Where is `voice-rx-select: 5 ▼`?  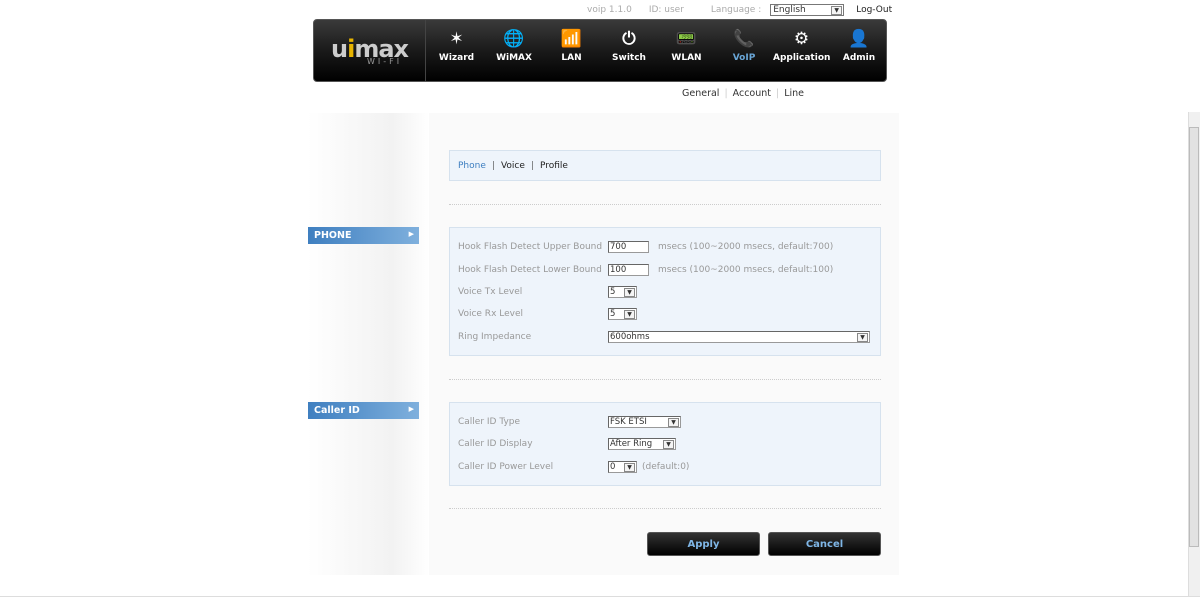 voice-rx-select: 5 ▼ is located at coordinates (622, 314).